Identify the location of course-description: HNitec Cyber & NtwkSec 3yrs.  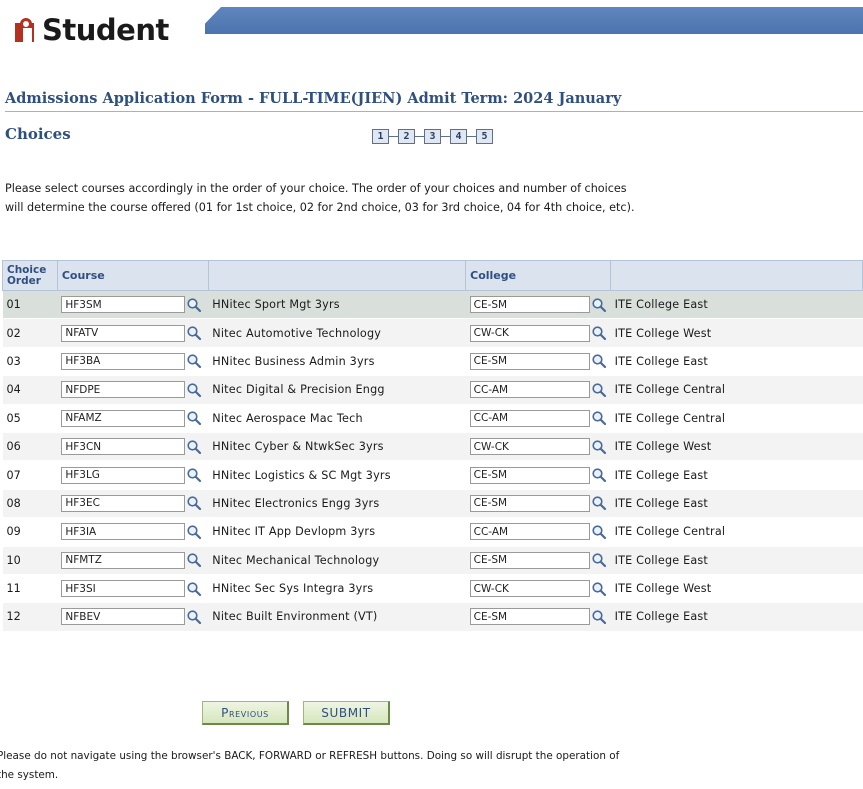
(337, 447).